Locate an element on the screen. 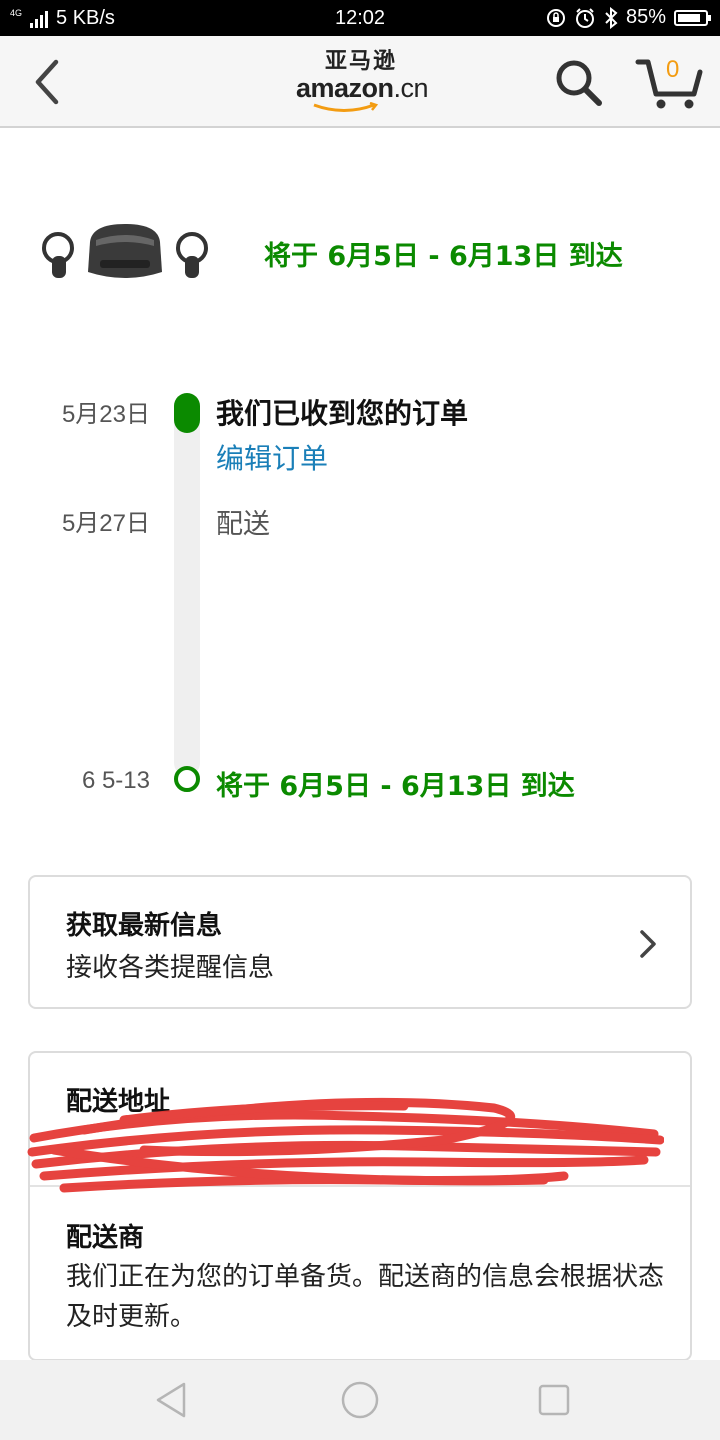 The width and height of the screenshot is (720, 1440). battery-percent: 85% is located at coordinates (645, 17).